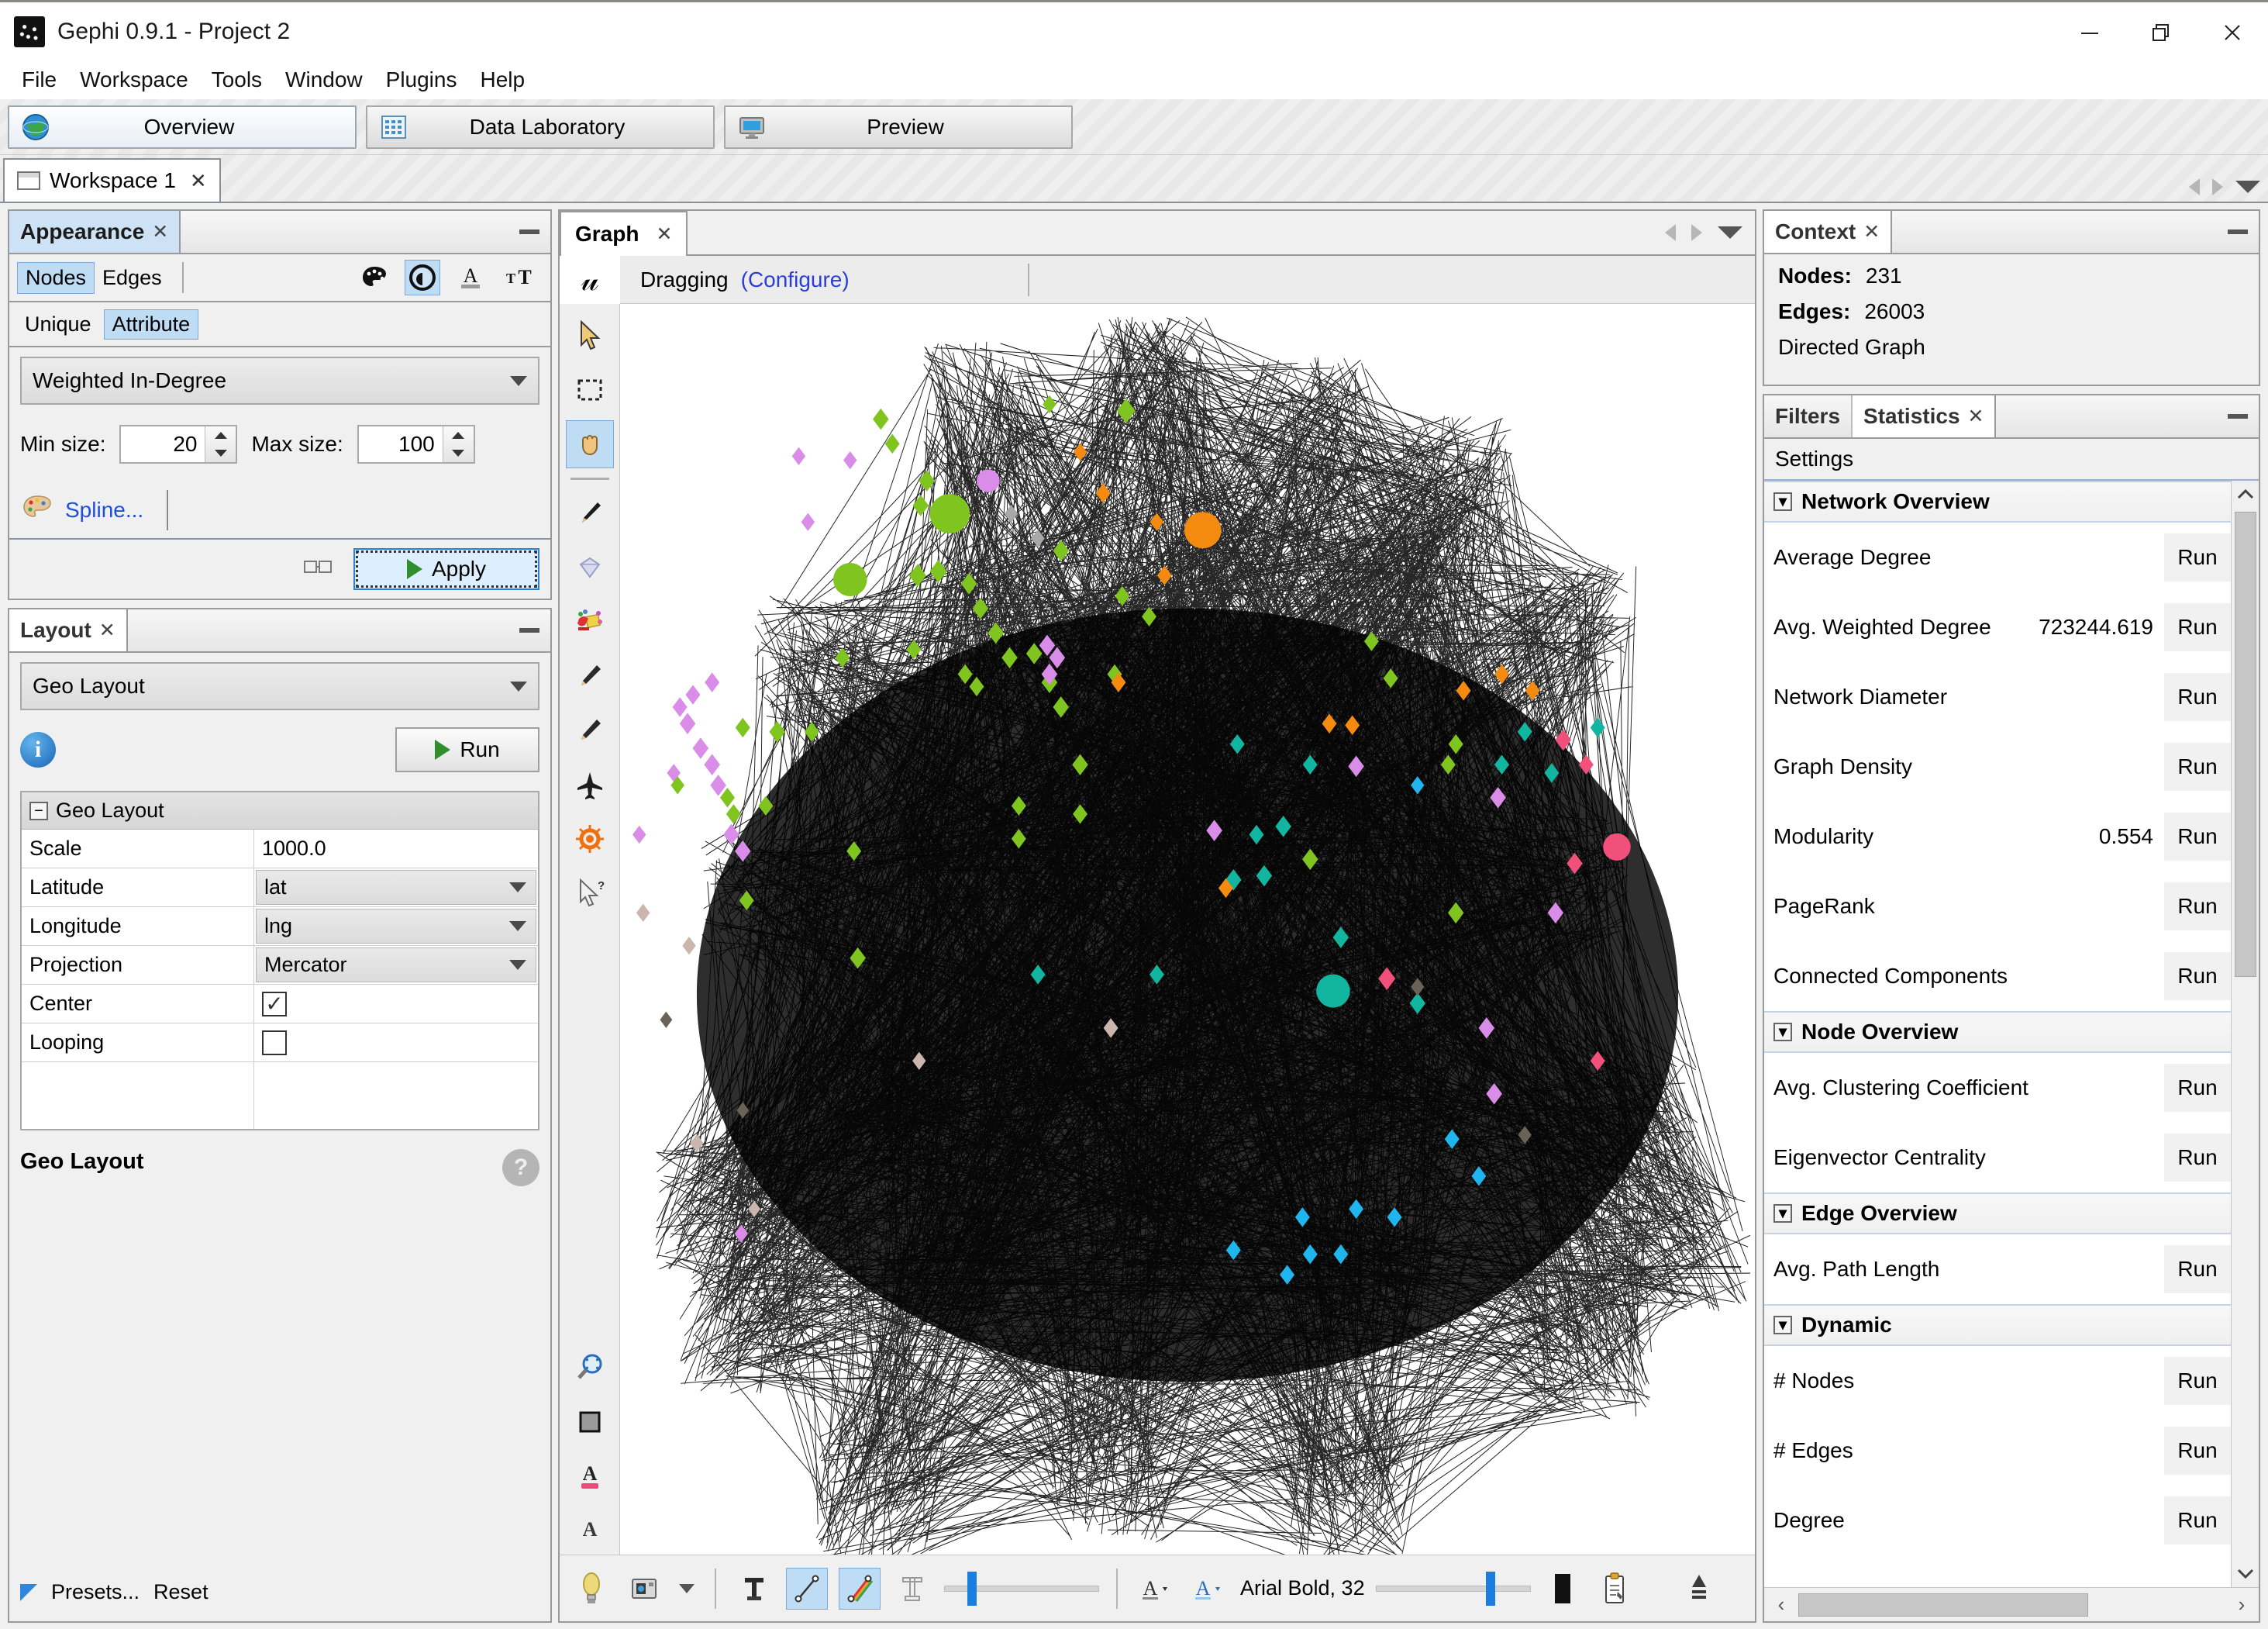 The height and width of the screenshot is (1629, 2268). What do you see at coordinates (151, 324) in the screenshot?
I see `appearance-attribute-chip: Attribute` at bounding box center [151, 324].